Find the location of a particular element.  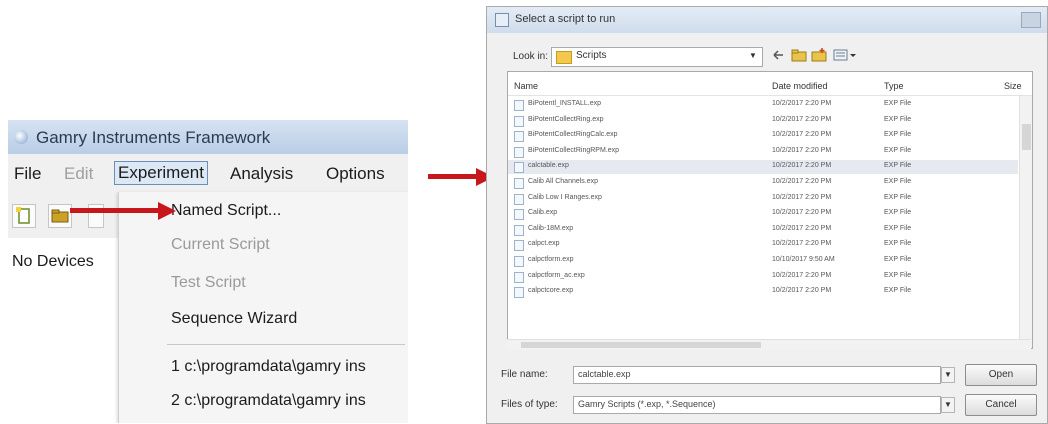

close-button is located at coordinates (1031, 20).